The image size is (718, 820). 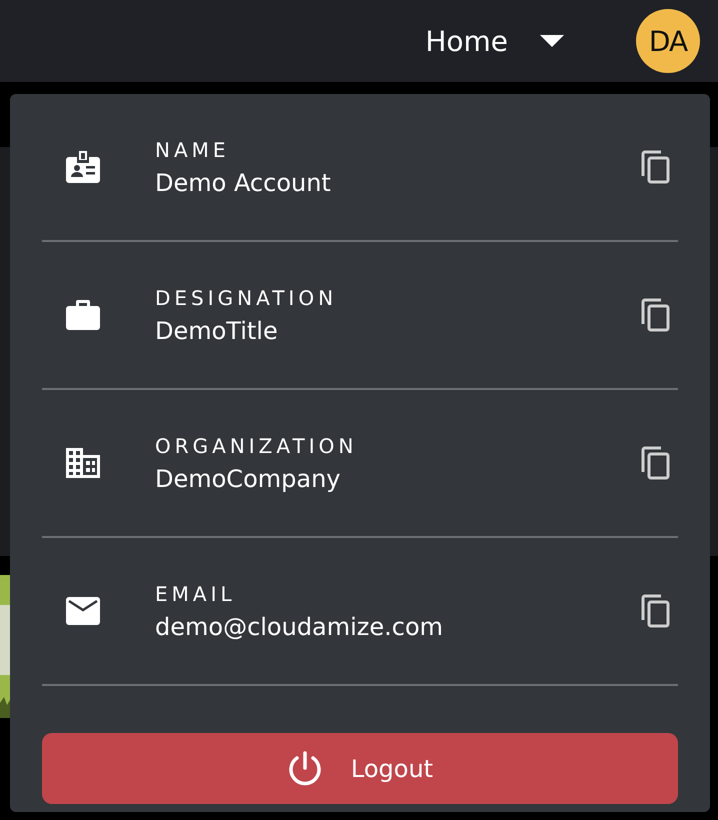 What do you see at coordinates (248, 478) in the screenshot?
I see `field-value: DemoCompany` at bounding box center [248, 478].